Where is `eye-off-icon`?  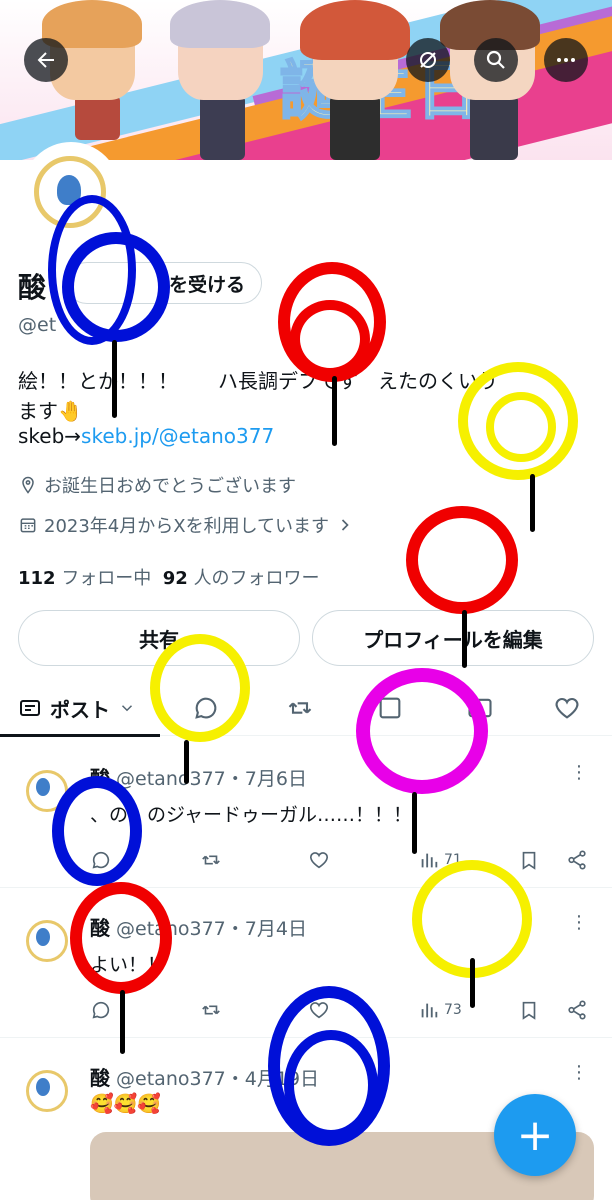
eye-off-icon is located at coordinates (428, 60).